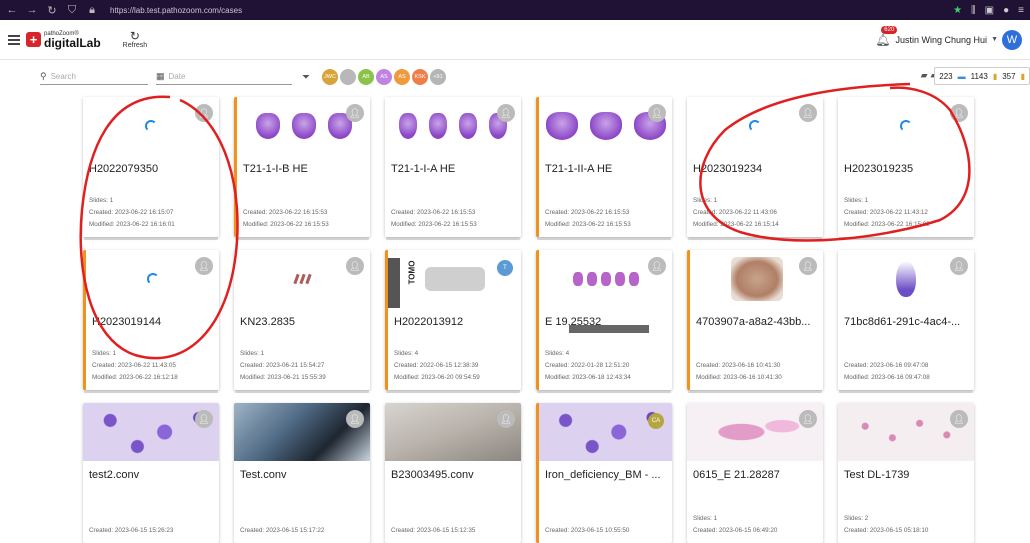 This screenshot has width=1030, height=543. What do you see at coordinates (302, 473) in the screenshot?
I see `case-card: 👤︎ Test.conv Created: 2023-06-15 15:17:22` at bounding box center [302, 473].